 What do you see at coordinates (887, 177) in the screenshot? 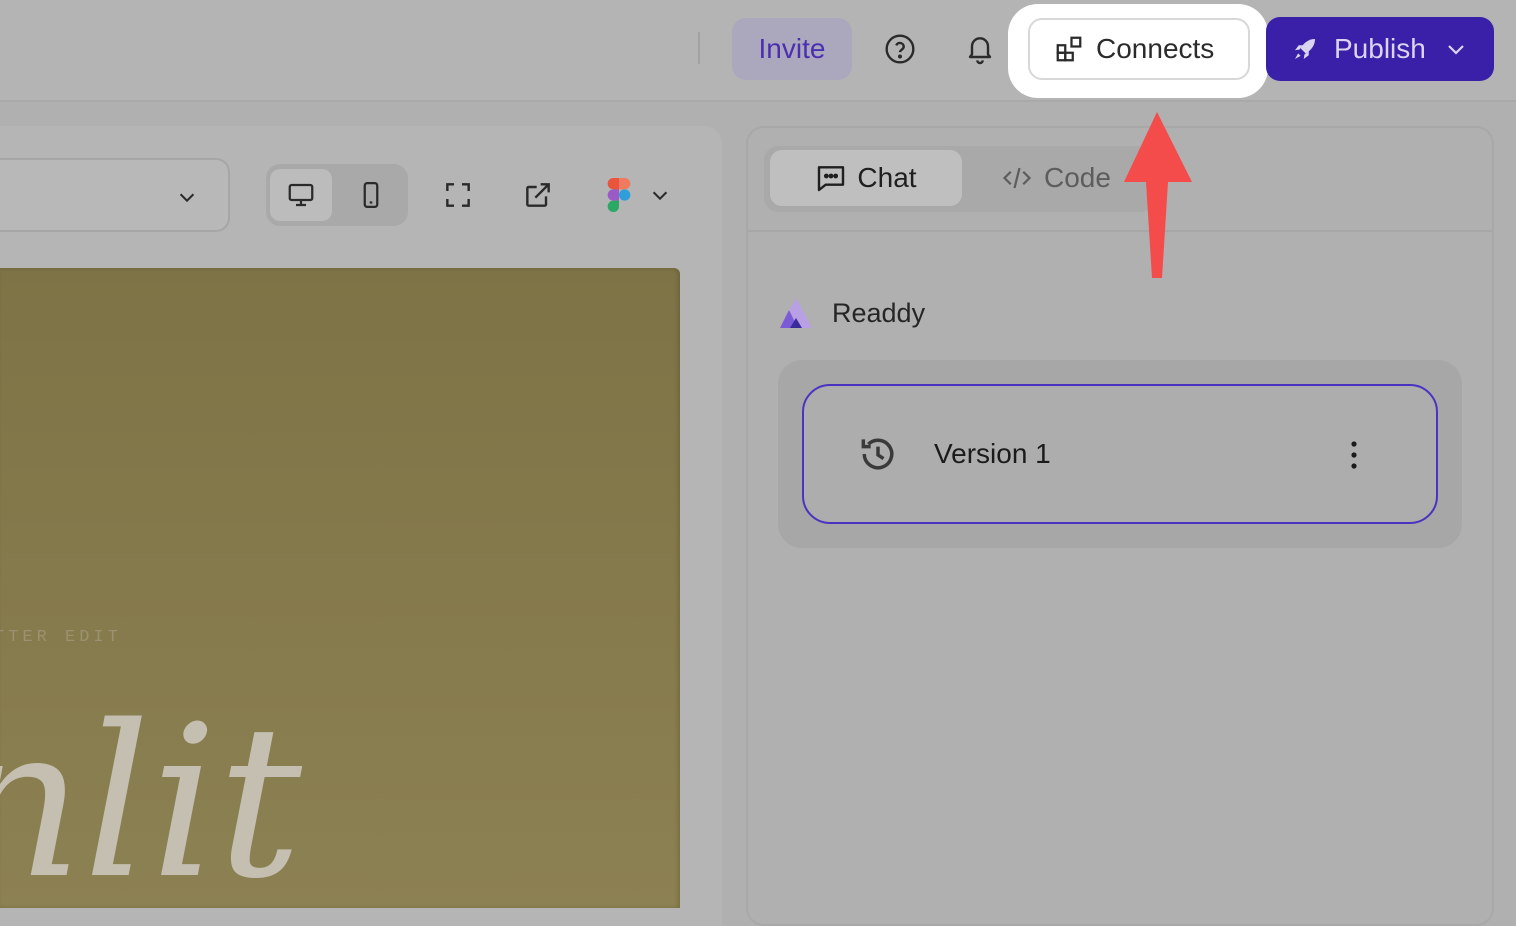
I see `tab-chat-label: Chat` at bounding box center [887, 177].